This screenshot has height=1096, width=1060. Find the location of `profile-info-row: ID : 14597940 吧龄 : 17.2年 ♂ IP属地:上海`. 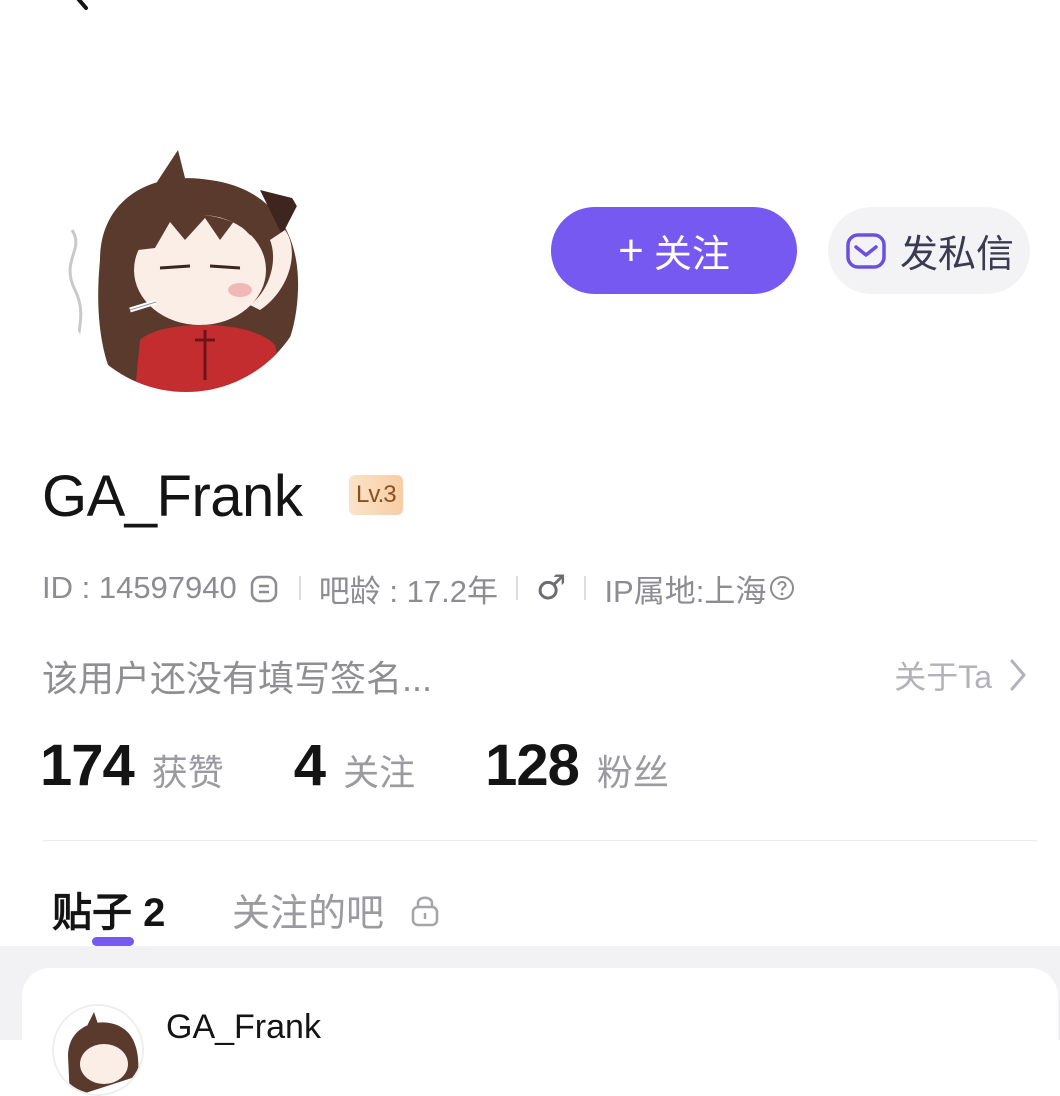

profile-info-row: ID : 14597940 吧龄 : 17.2年 ♂ IP属地:上海 is located at coordinates (419, 588).